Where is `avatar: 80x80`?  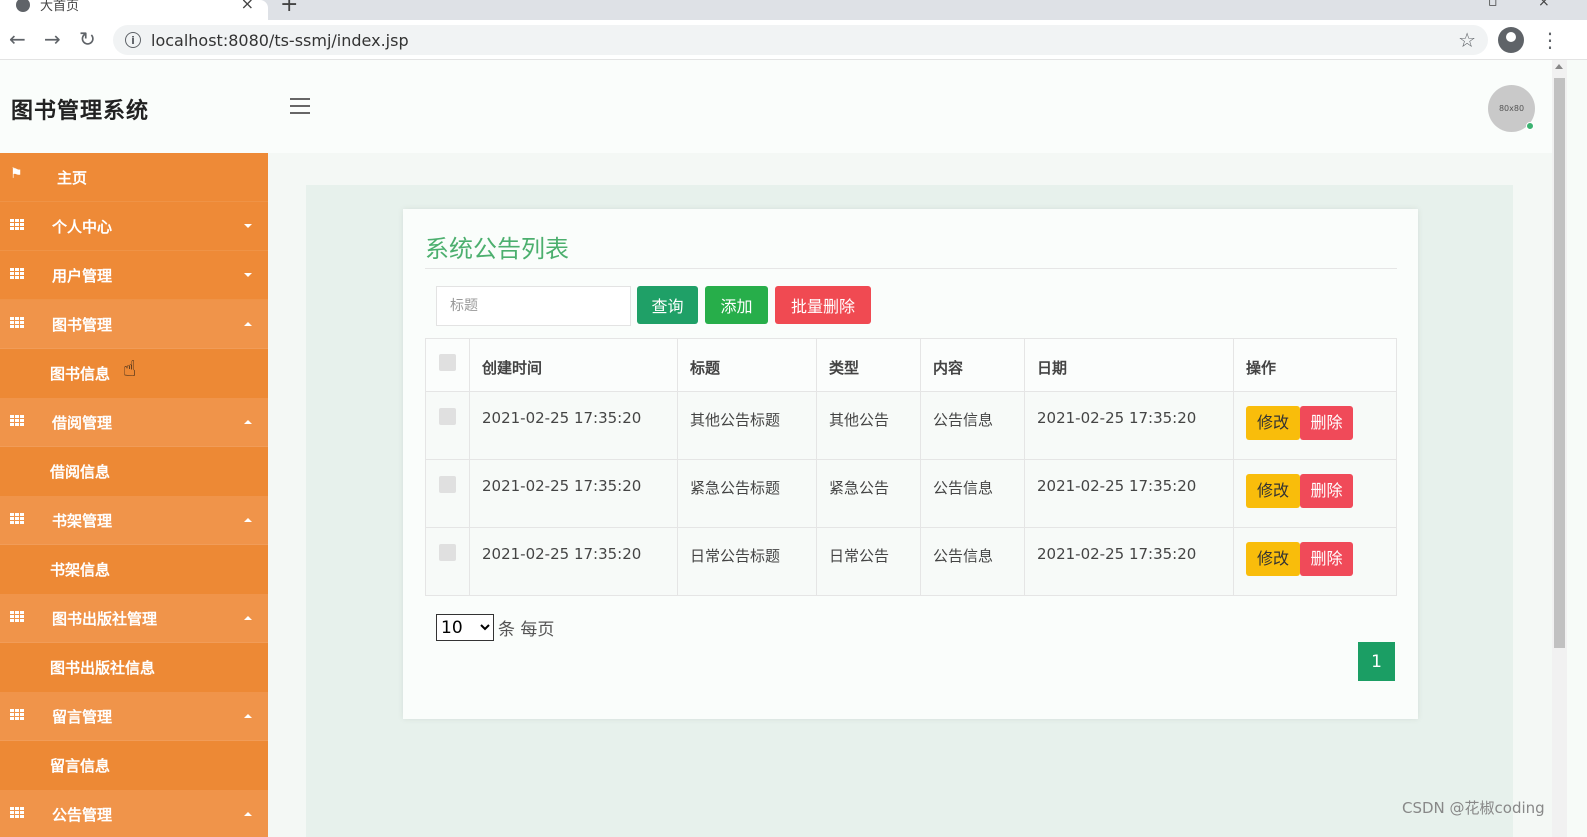
avatar: 80x80 is located at coordinates (1511, 108).